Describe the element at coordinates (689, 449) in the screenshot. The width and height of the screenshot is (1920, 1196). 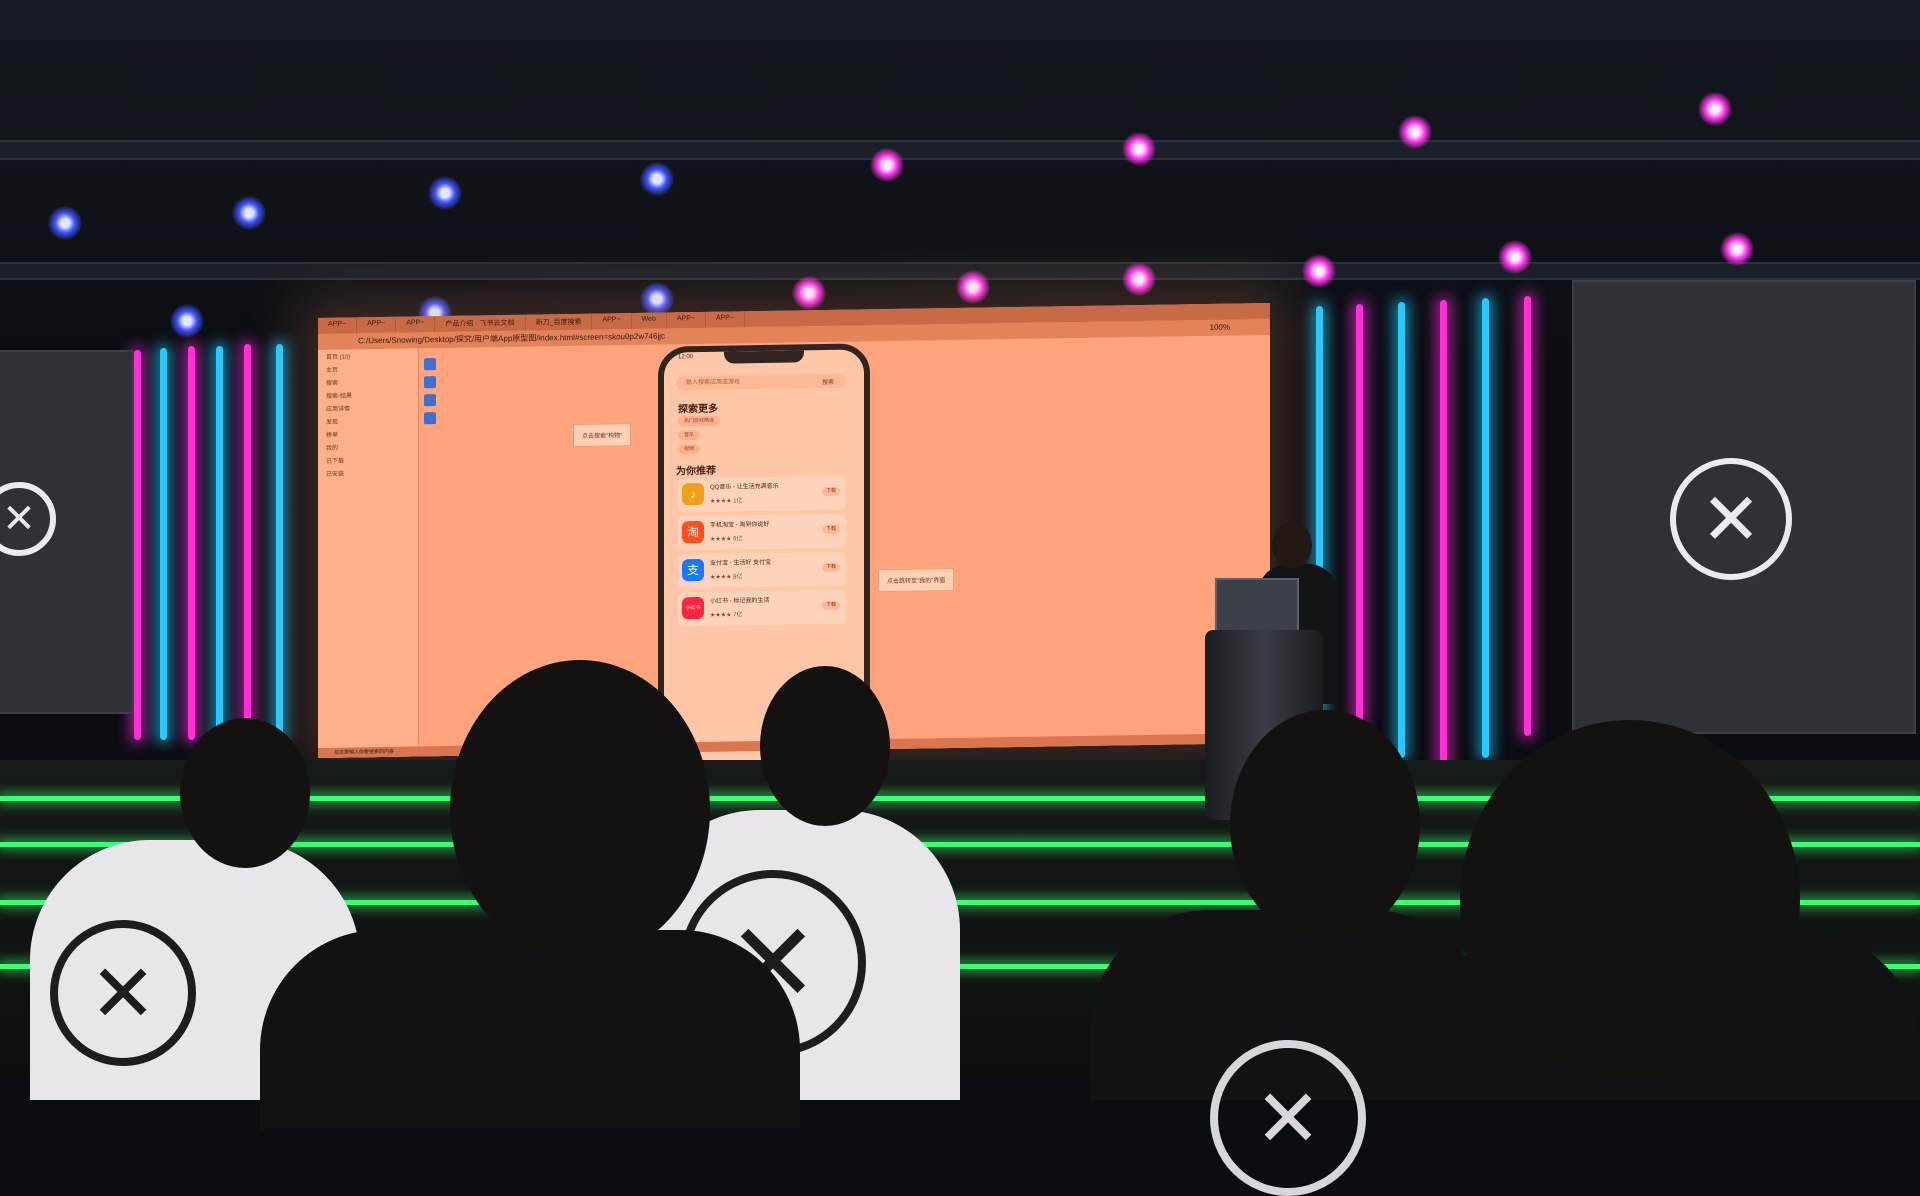
I see `explore-tag: 视频` at that location.